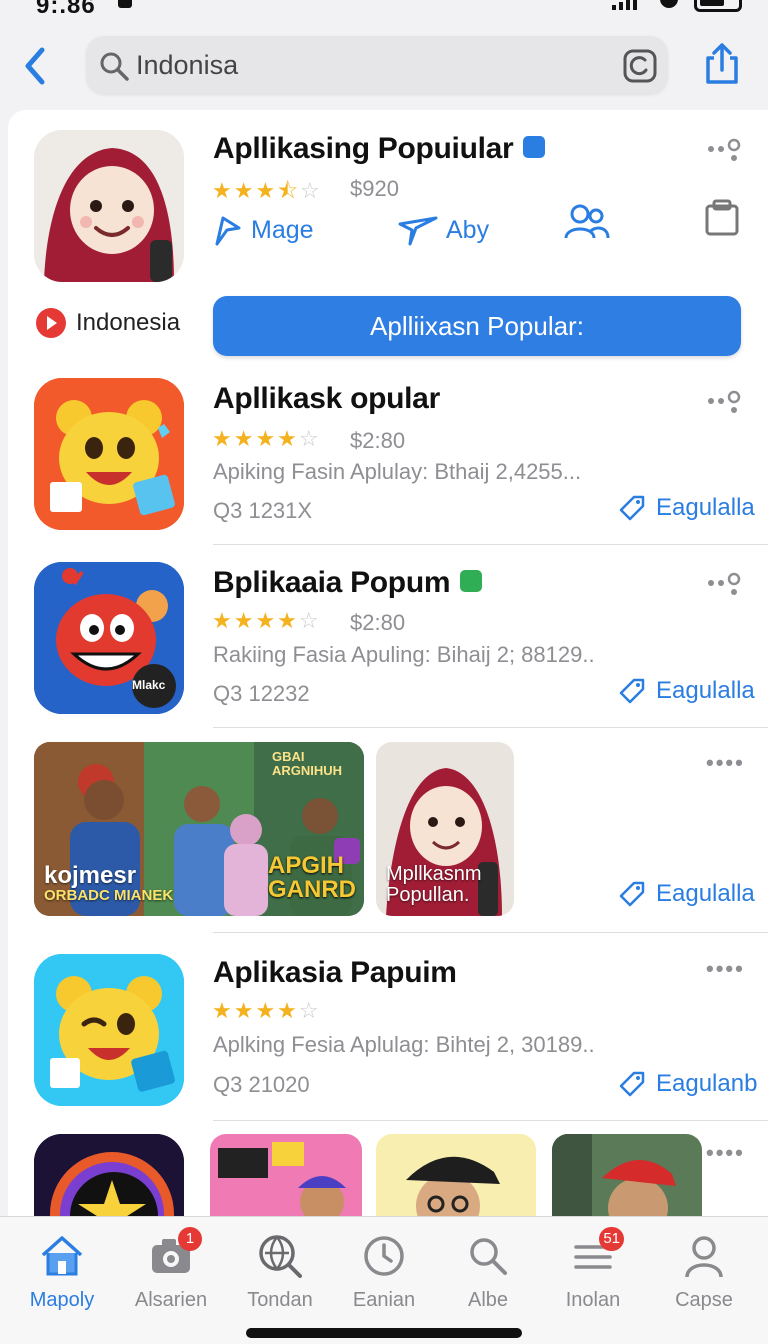  What do you see at coordinates (109, 883) in the screenshot?
I see `banner-caption-1: kojmesr ORBADC MIANEK` at bounding box center [109, 883].